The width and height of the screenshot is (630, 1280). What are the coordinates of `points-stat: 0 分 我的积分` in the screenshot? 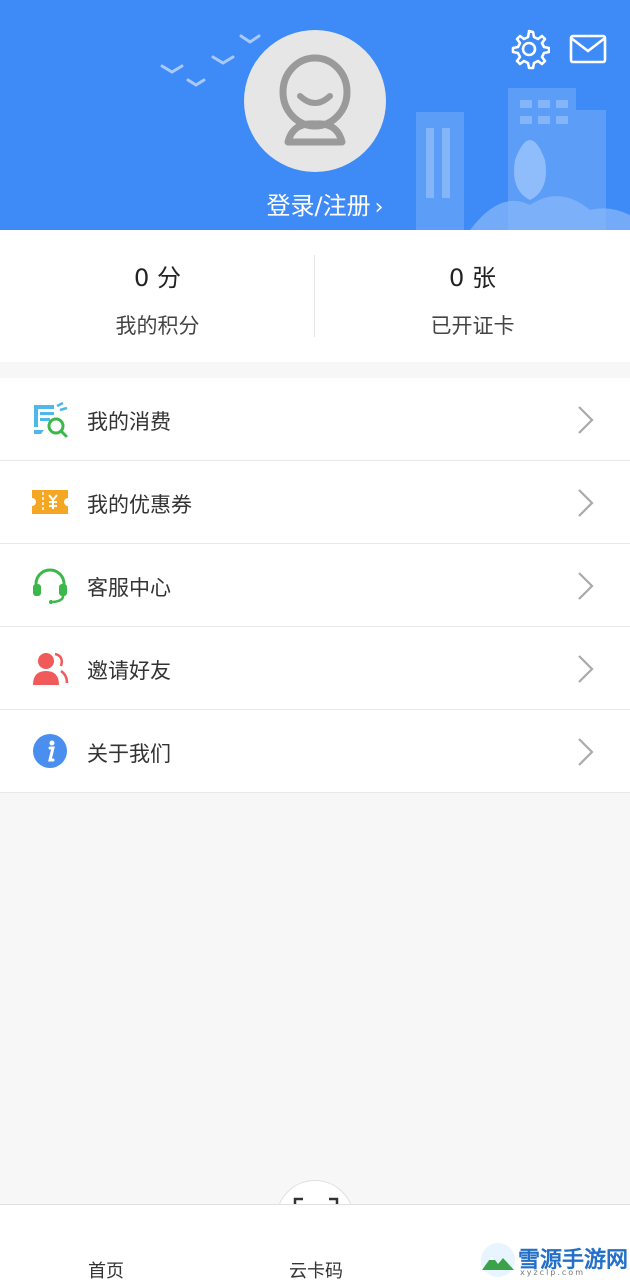 It's located at (157, 296).